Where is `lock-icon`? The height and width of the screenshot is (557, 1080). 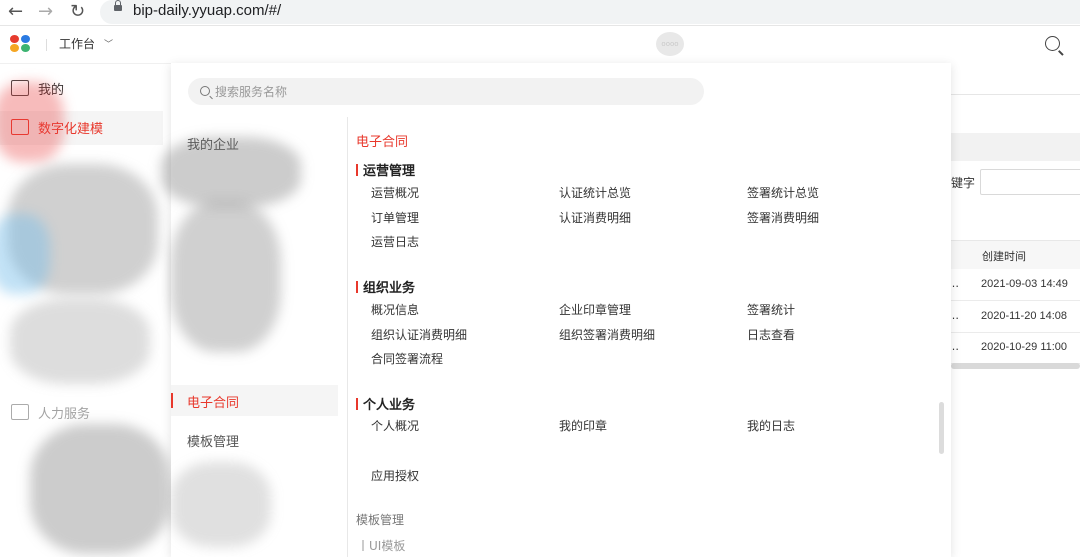 lock-icon is located at coordinates (118, 5).